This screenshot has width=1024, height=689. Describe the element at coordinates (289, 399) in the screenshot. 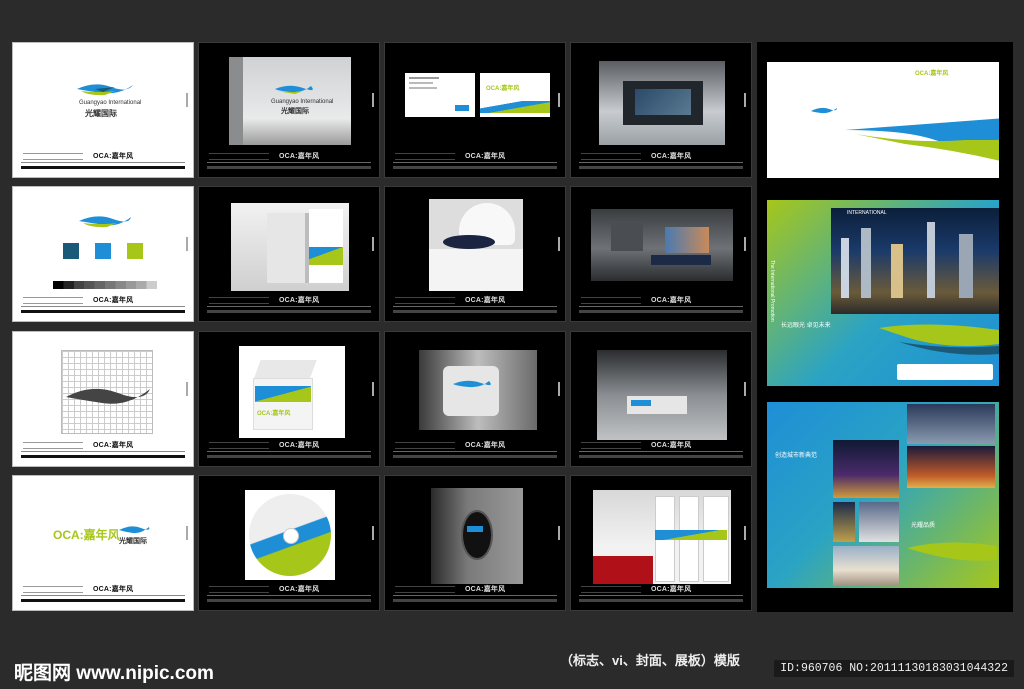

I see `panel-packaging-box: OCA:嘉年风 OCA:嘉年风` at that location.